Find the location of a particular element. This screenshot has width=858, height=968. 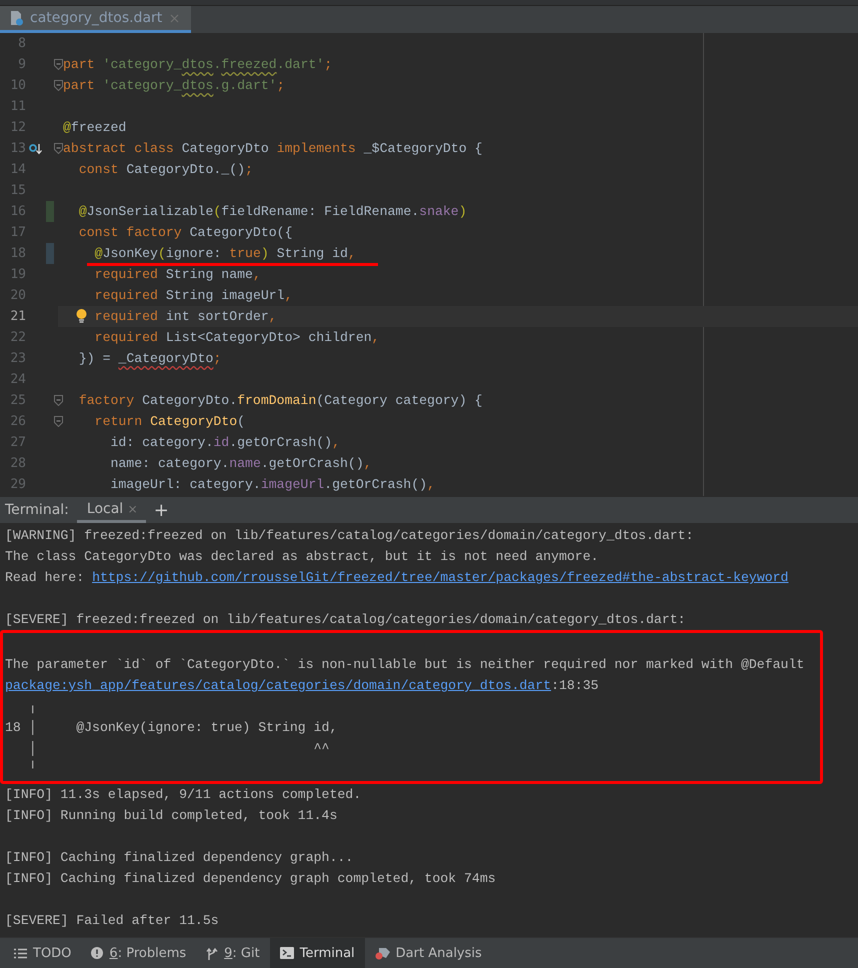

code-line: required String name, is located at coordinates (177, 274).